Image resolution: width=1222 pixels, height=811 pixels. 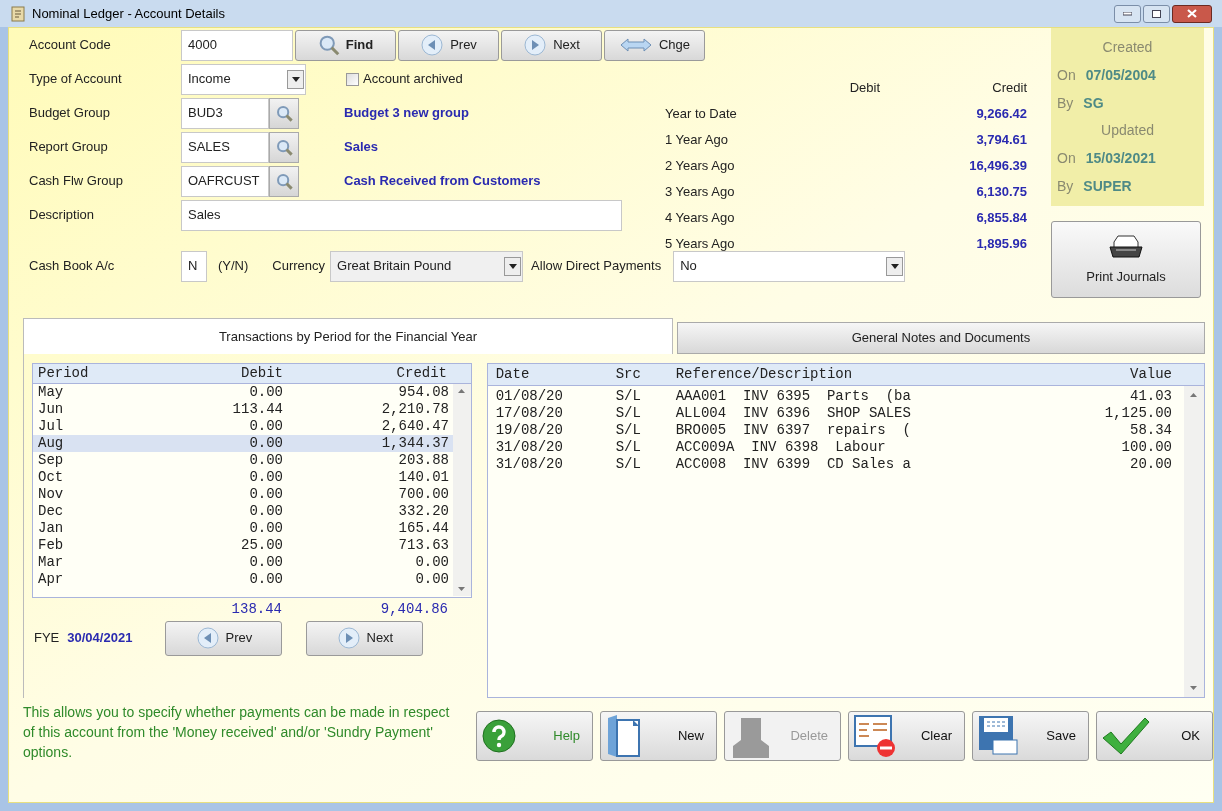 I want to click on table-cell-text: 700.00, so click(x=423, y=494).